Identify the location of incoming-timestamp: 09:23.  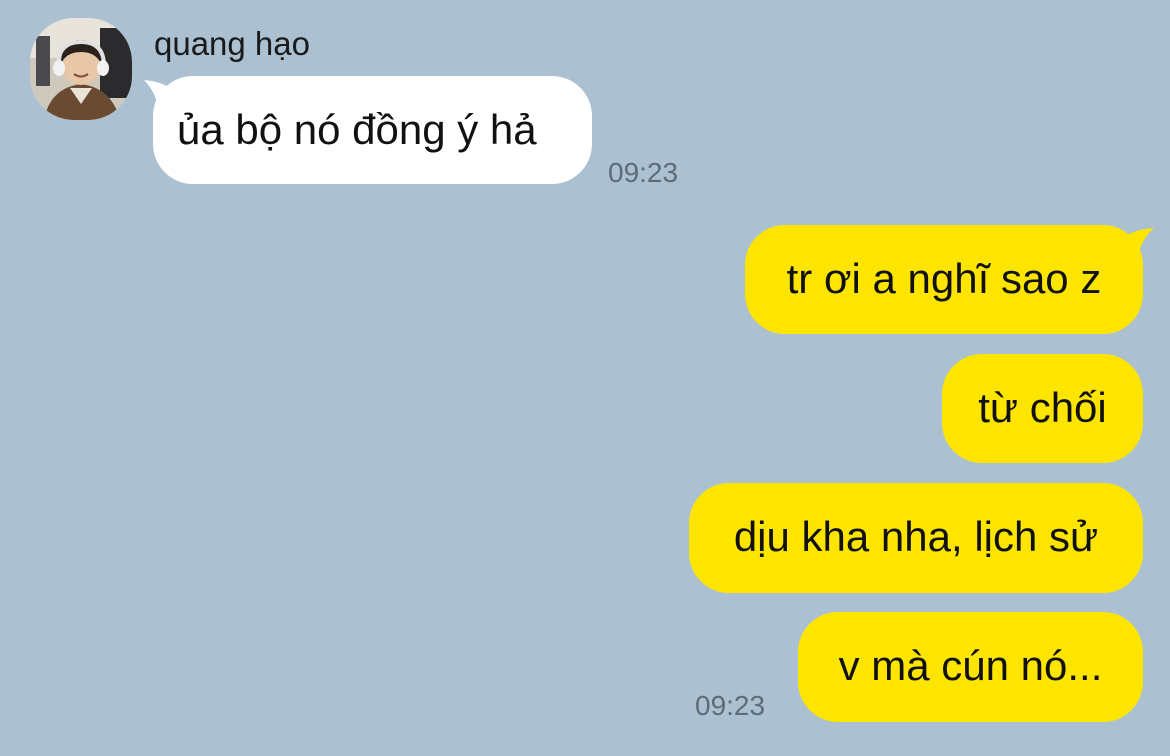
(643, 172).